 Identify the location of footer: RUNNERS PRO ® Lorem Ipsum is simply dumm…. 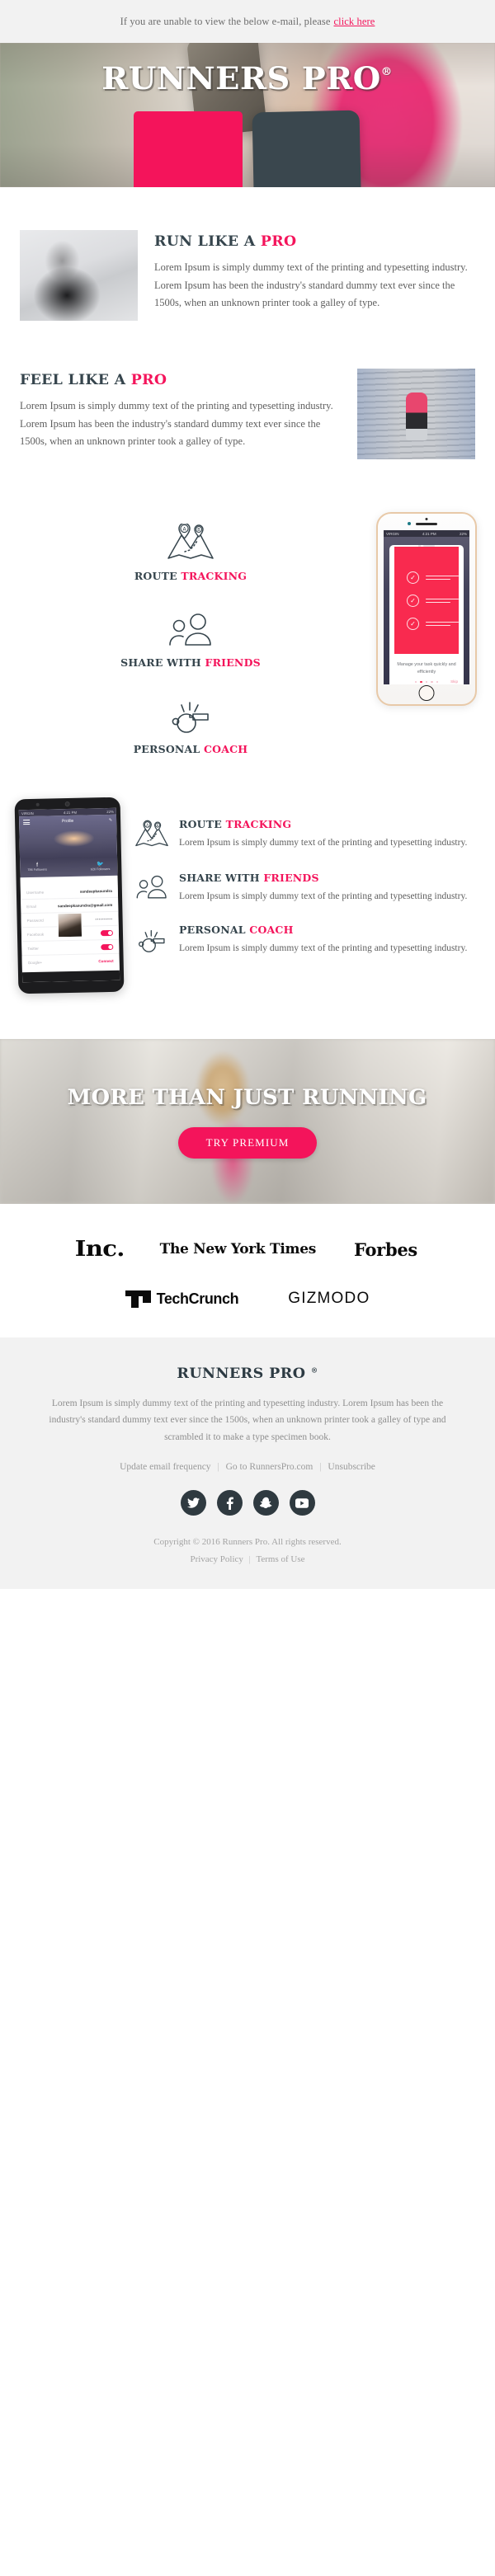
(247, 1463).